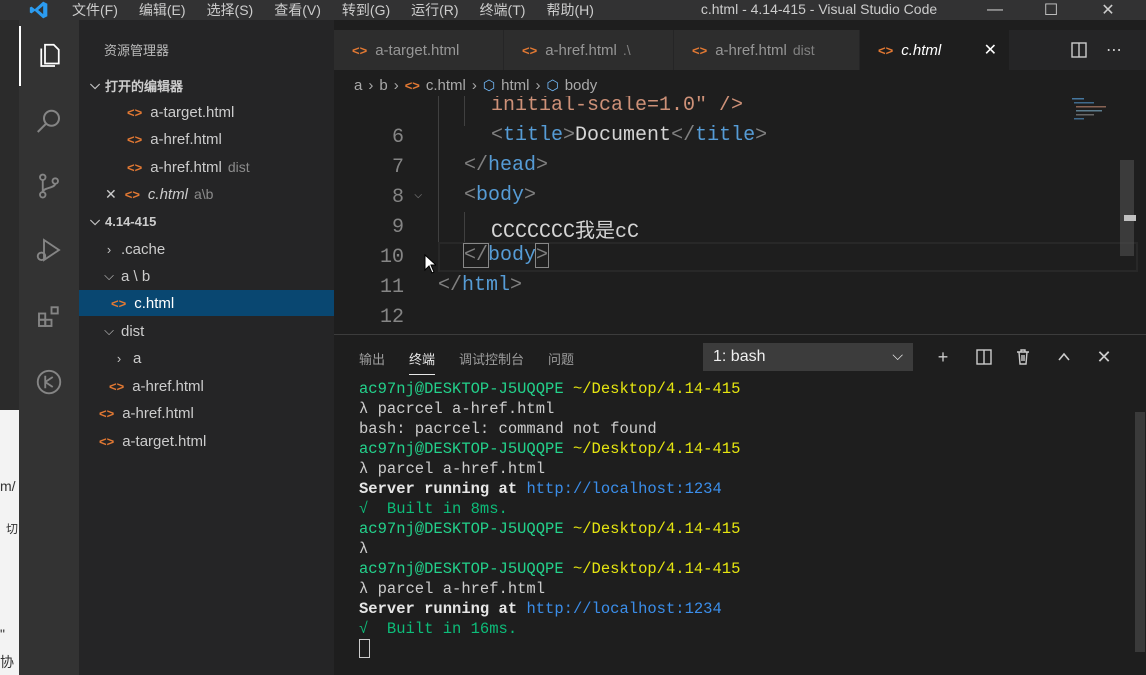  I want to click on close-panel-icon: ✕, so click(1104, 357).